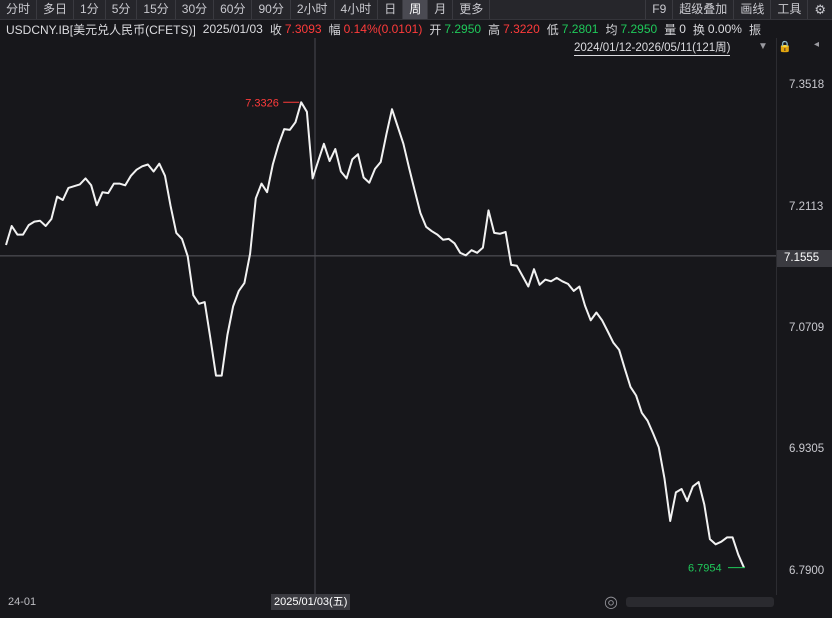 This screenshot has width=832, height=618. What do you see at coordinates (195, 9) in the screenshot?
I see `period-tab-5: 30分` at bounding box center [195, 9].